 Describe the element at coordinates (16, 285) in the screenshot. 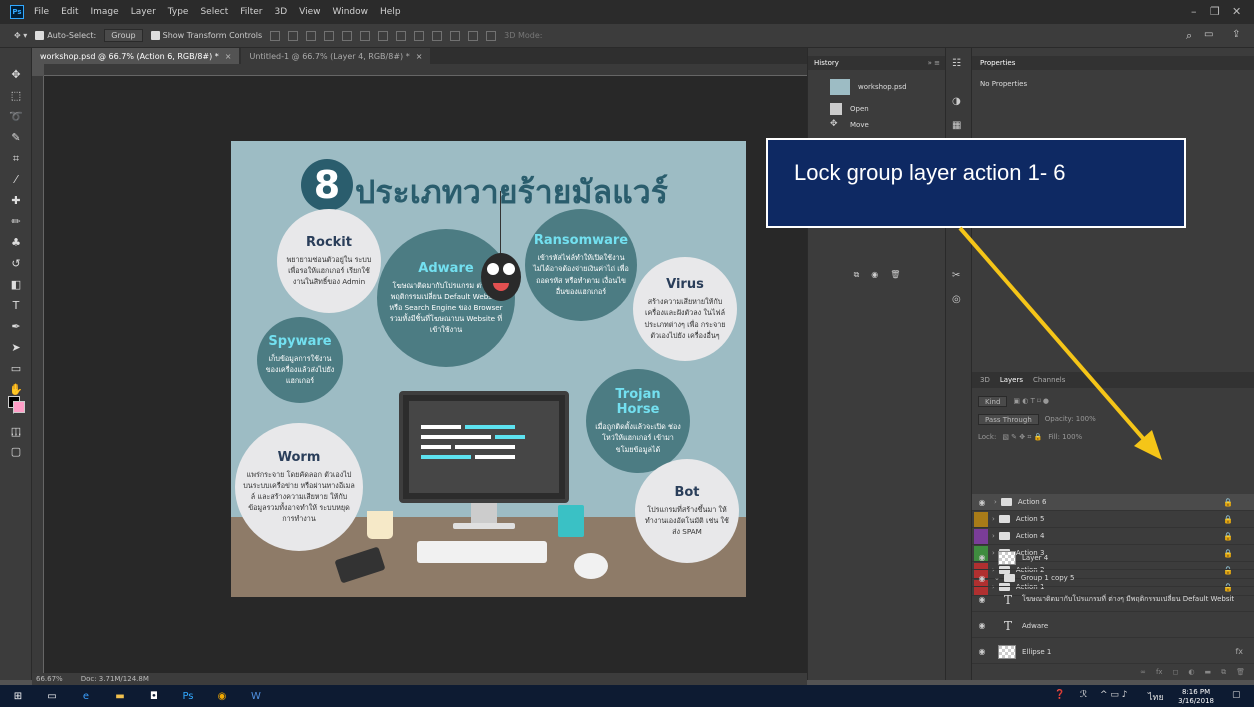

I see `eraser-tool-icon: ◧` at that location.